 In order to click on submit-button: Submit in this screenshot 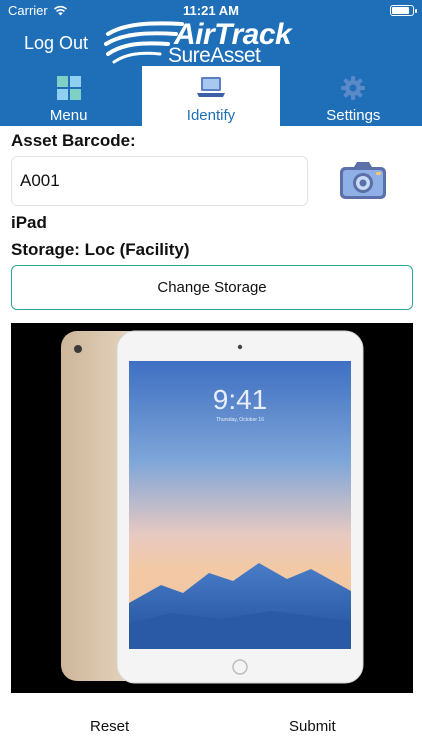, I will do `click(312, 726)`.